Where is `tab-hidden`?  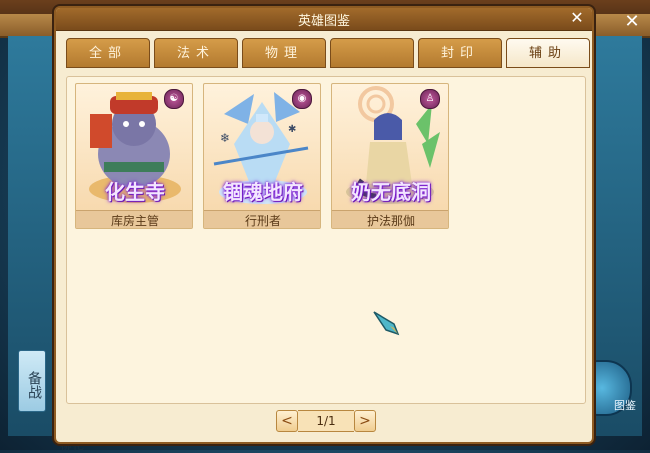
tab-hidden is located at coordinates (372, 53).